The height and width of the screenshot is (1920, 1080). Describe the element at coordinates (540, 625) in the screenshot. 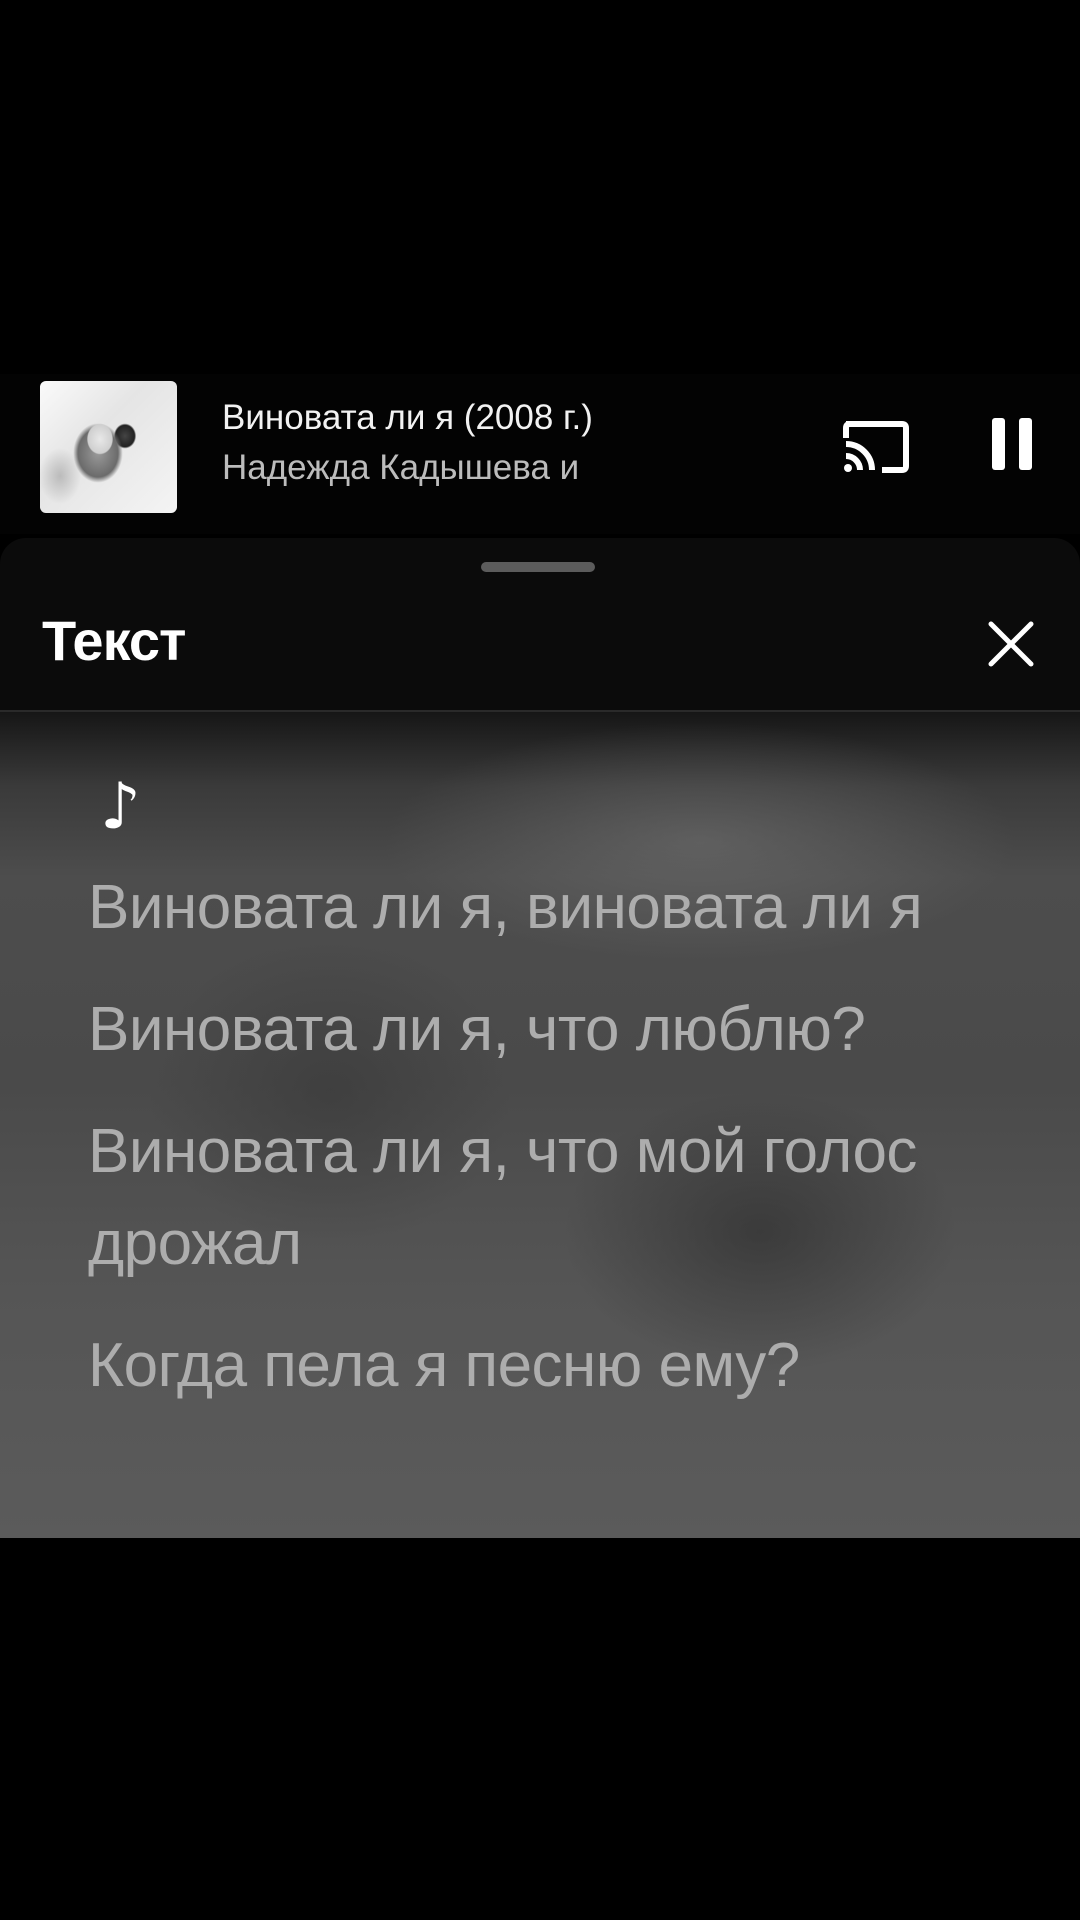

I see `lyrics-header: Текст` at that location.